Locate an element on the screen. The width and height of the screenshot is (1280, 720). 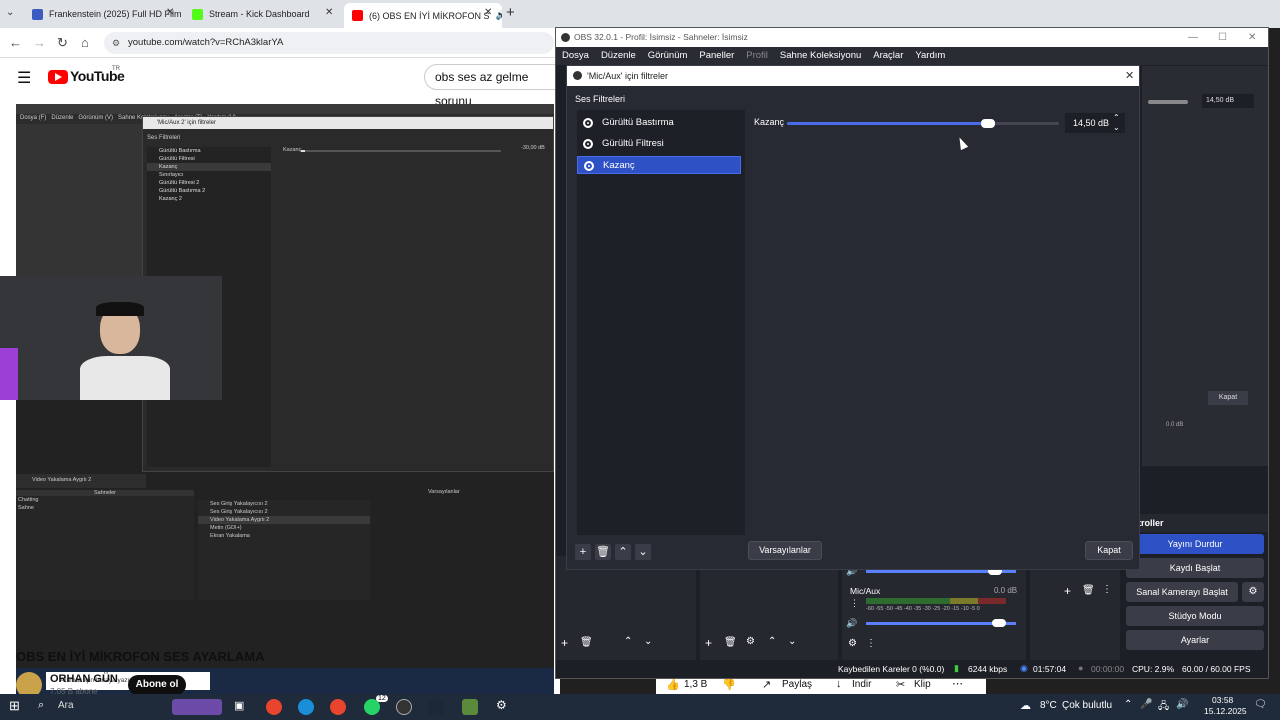
menu-edit: Düzenle is located at coordinates (618, 56).